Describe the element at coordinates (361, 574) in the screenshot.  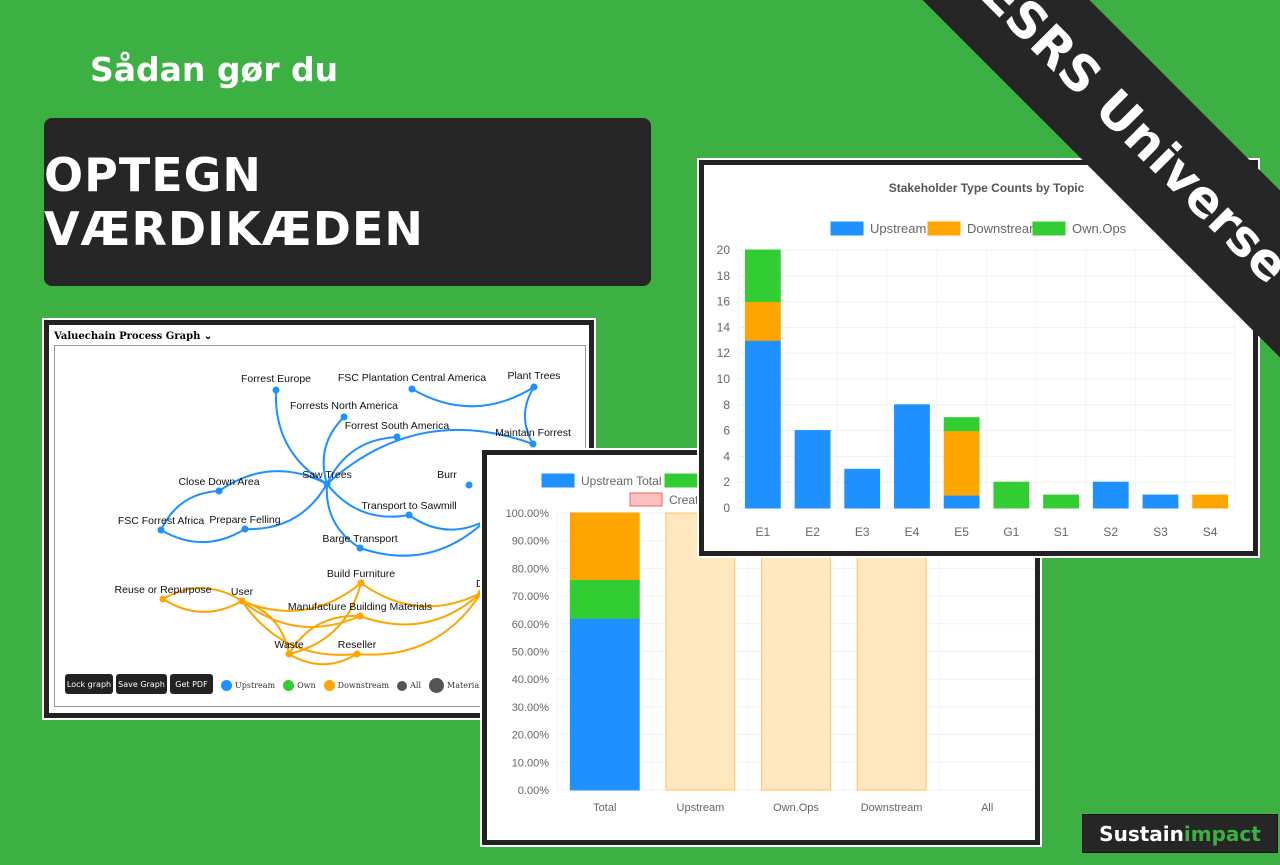
I see `graph-node-label: Build Furniture` at that location.